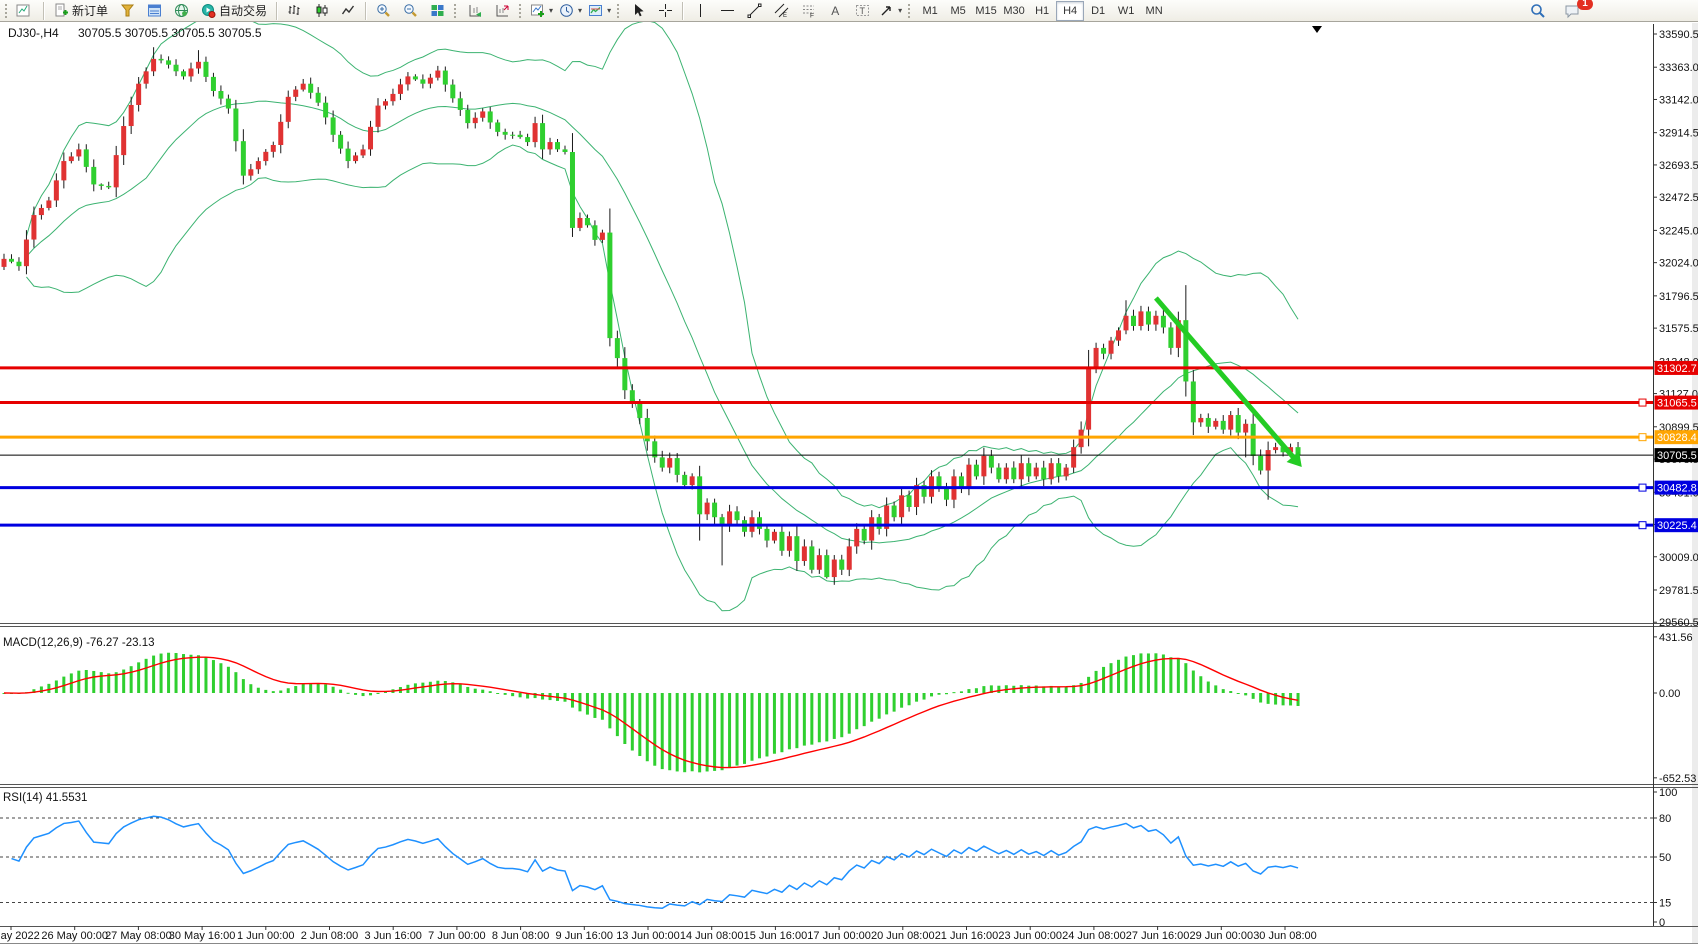 The height and width of the screenshot is (945, 1698). I want to click on trendline-tool-button, so click(754, 10).